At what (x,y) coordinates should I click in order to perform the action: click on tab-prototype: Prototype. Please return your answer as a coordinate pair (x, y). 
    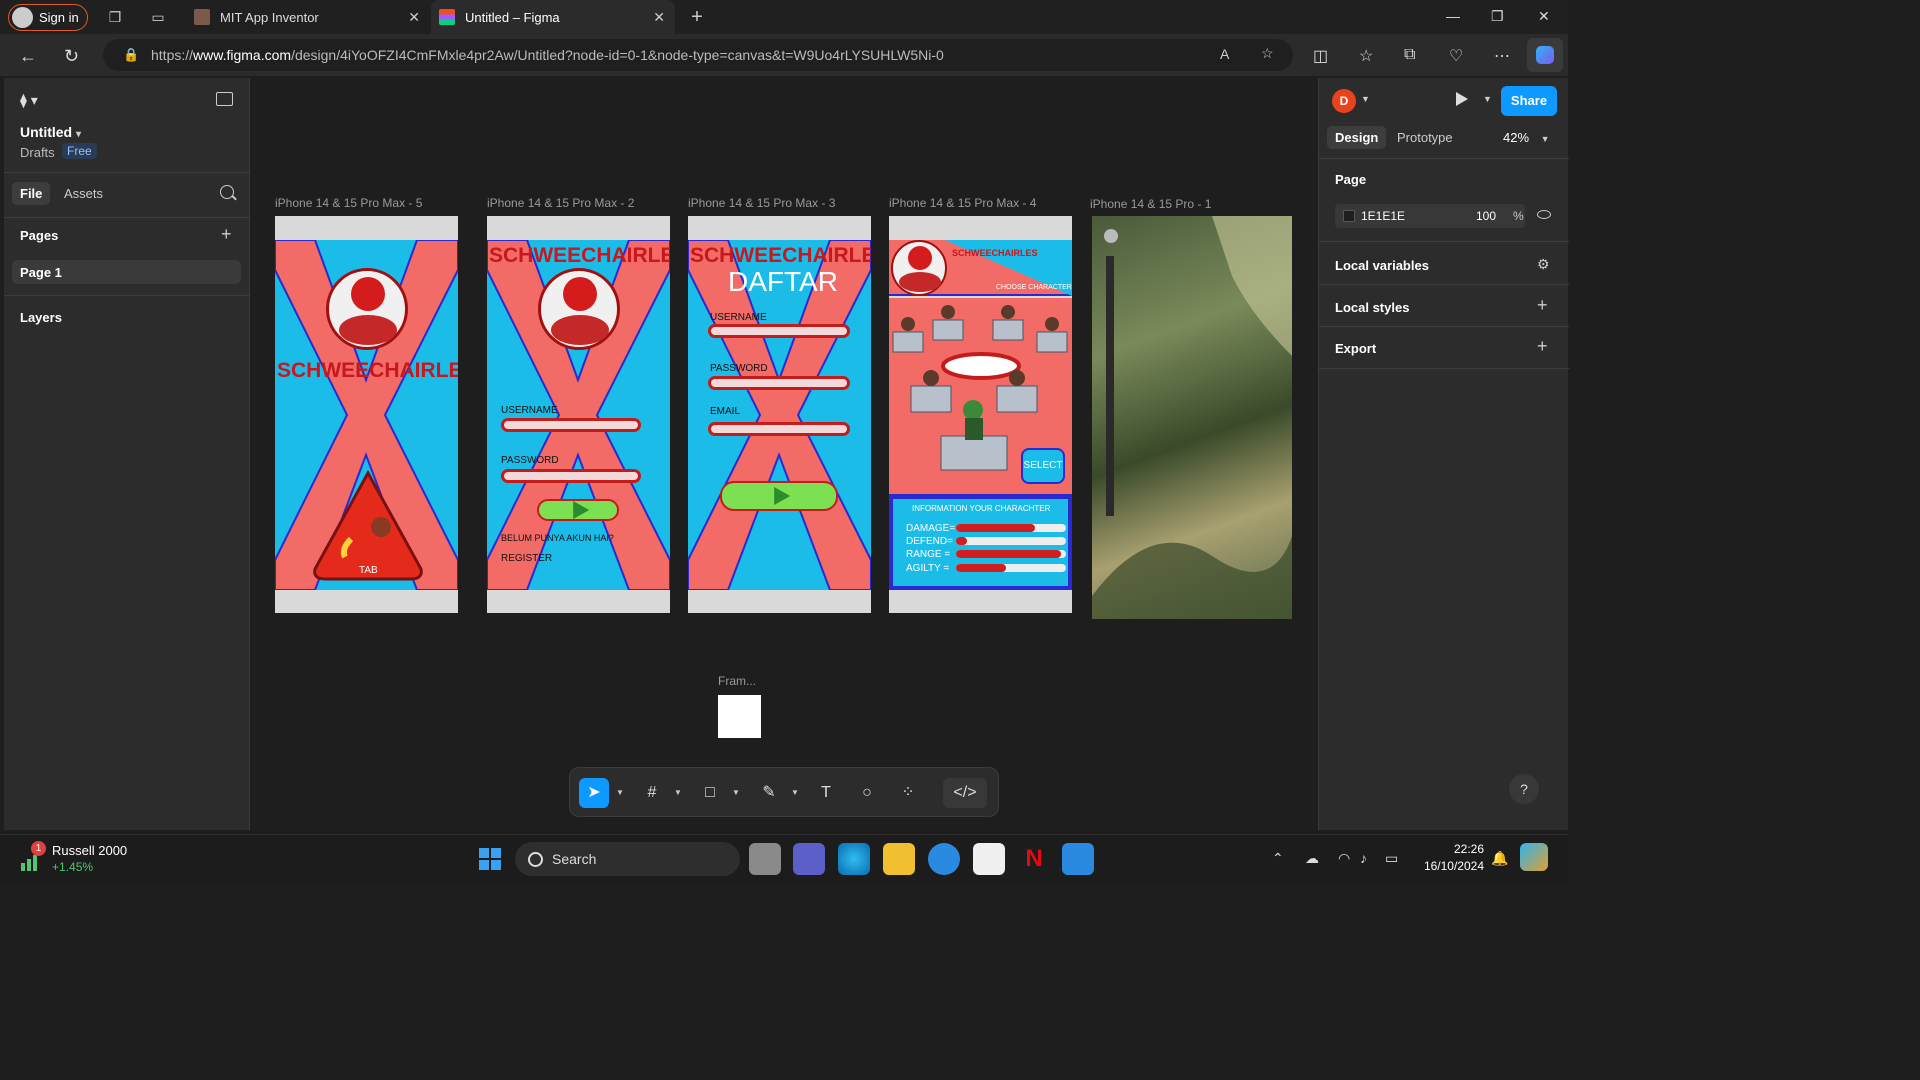
    Looking at the image, I should click on (1425, 137).